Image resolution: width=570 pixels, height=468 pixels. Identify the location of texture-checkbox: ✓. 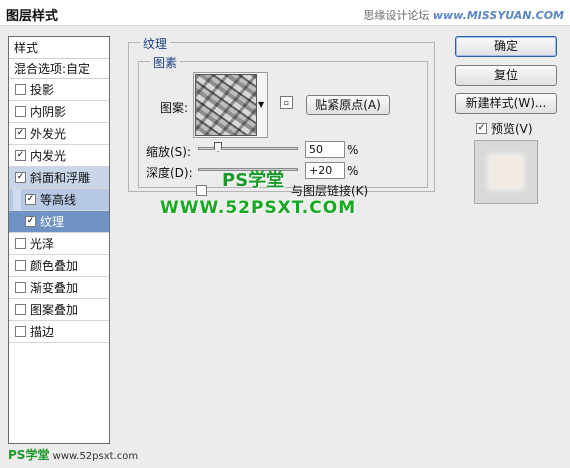
(30, 221).